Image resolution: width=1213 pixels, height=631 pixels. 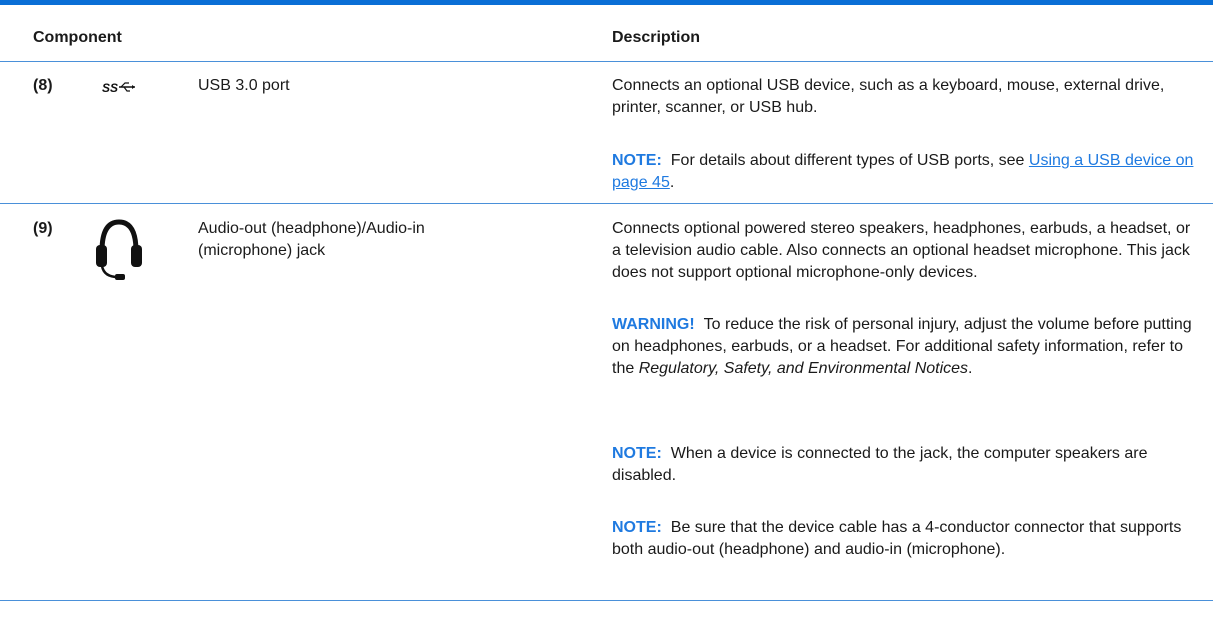 I want to click on component-name-line-2: (microphone) jack, so click(x=262, y=250).